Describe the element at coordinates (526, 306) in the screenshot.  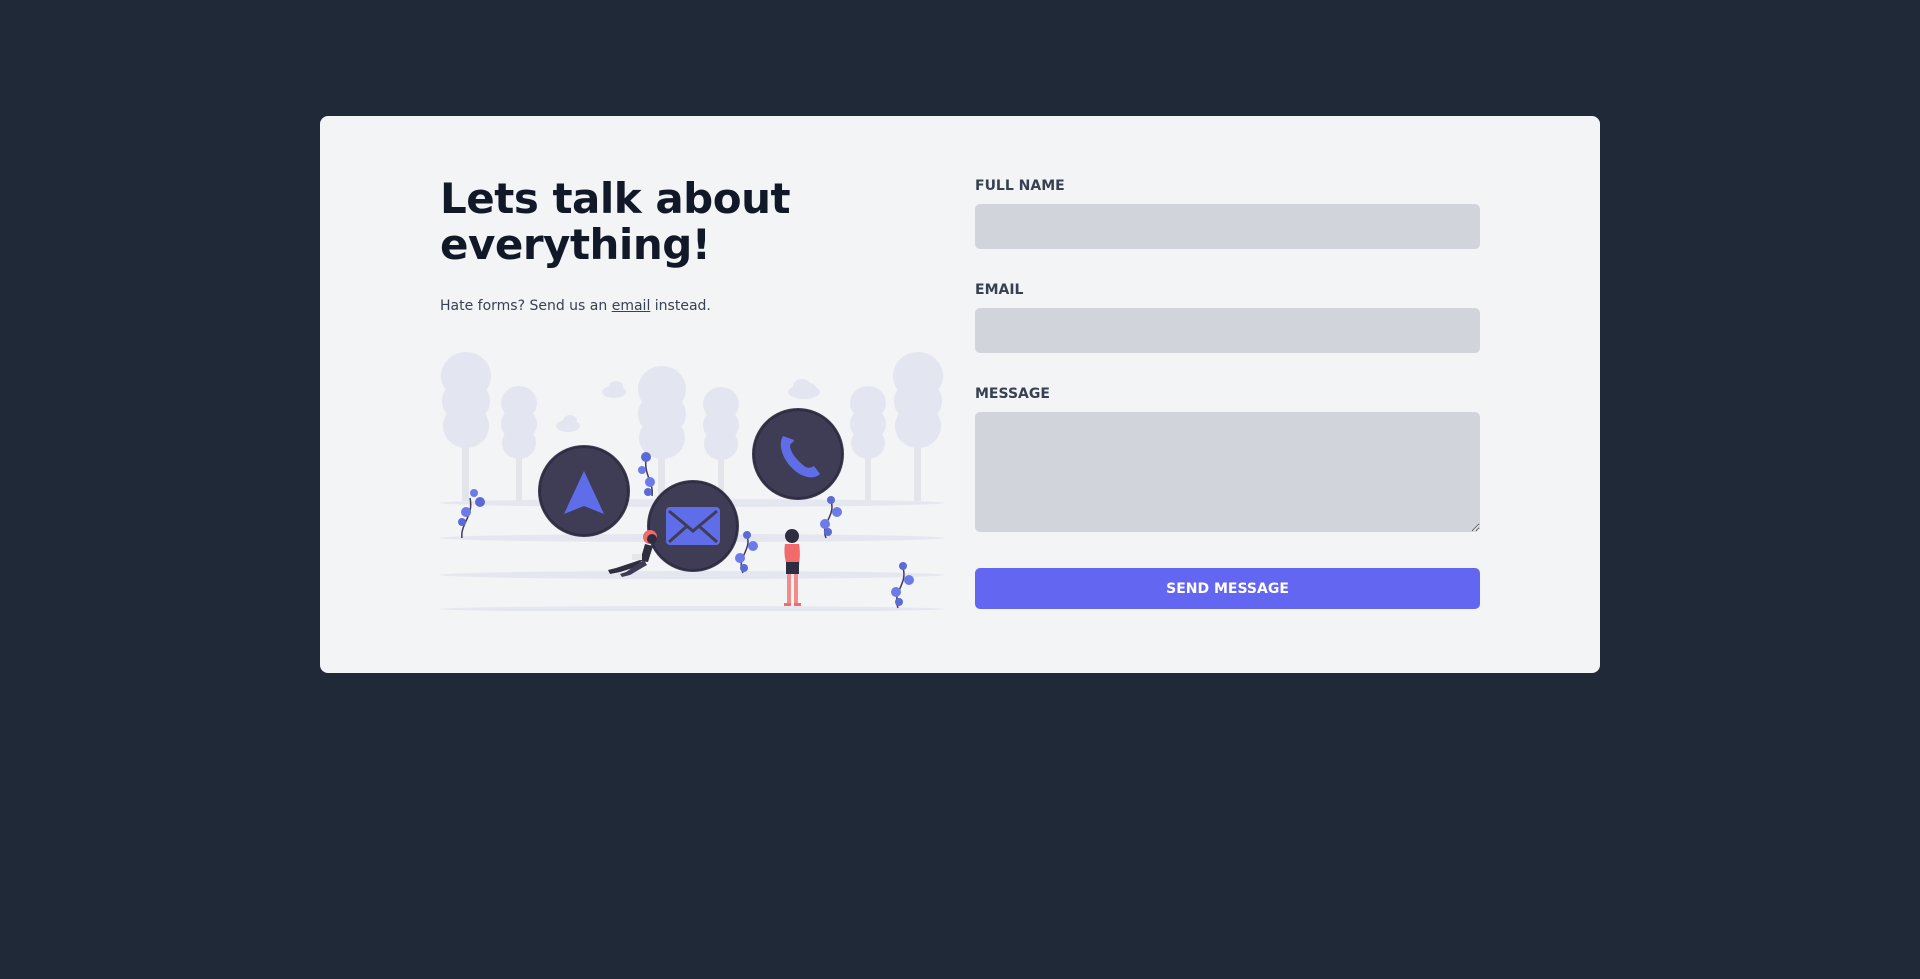
I see `subtitle-text-before: Hate forms? Send us an` at that location.